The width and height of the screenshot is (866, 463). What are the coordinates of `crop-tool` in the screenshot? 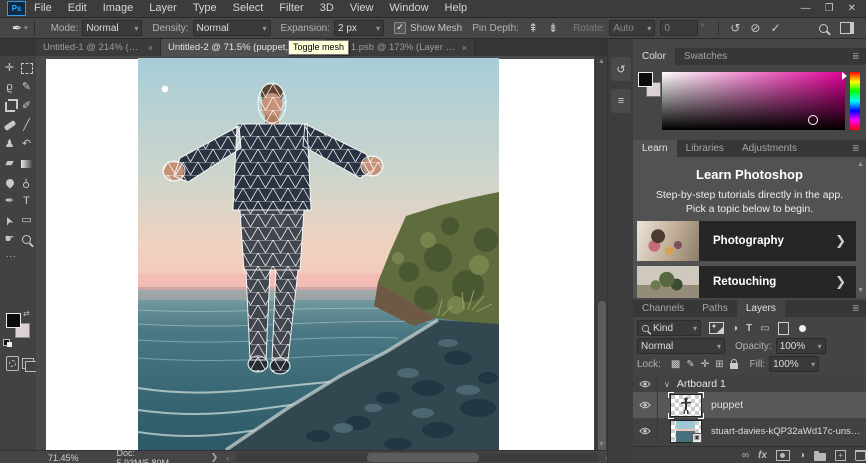 It's located at (9, 106).